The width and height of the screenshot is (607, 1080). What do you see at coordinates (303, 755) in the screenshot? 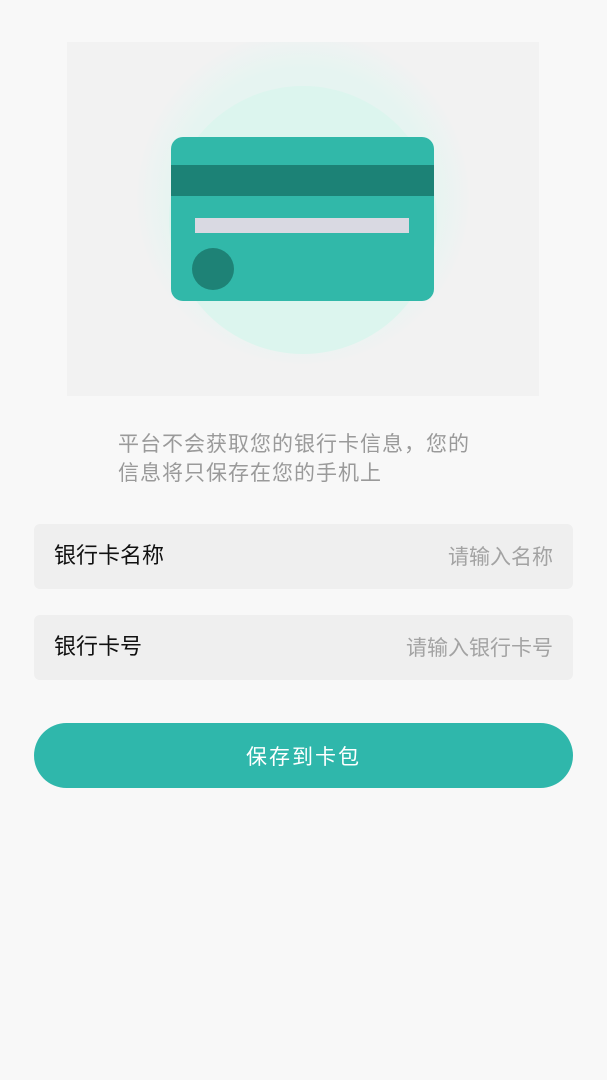
I see `save-to-wallet-button: 保存到卡包` at bounding box center [303, 755].